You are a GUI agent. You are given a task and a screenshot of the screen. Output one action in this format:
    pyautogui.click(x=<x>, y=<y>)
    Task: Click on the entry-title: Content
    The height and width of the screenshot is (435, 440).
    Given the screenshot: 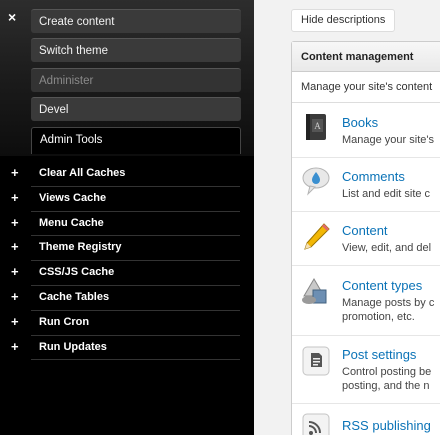 What is the action you would take?
    pyautogui.click(x=365, y=230)
    